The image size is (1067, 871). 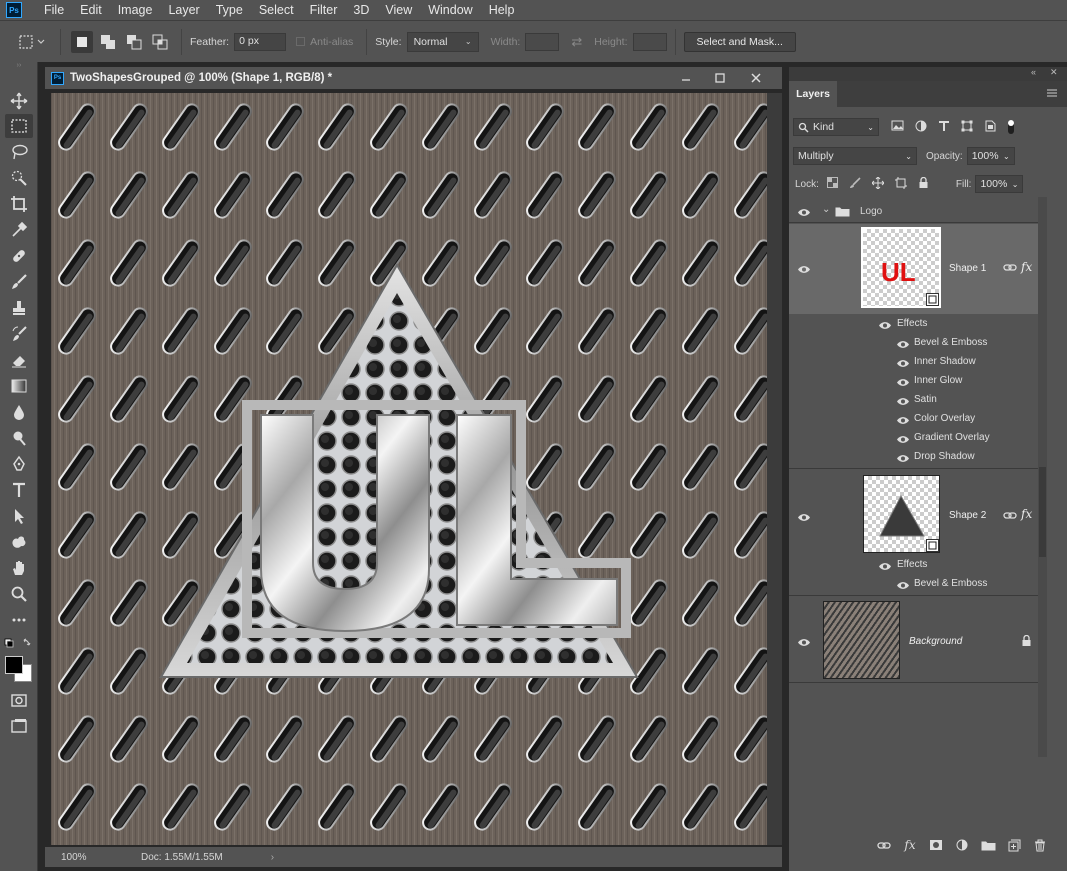 What do you see at coordinates (897, 127) in the screenshot?
I see `filter-pixel-icon` at bounding box center [897, 127].